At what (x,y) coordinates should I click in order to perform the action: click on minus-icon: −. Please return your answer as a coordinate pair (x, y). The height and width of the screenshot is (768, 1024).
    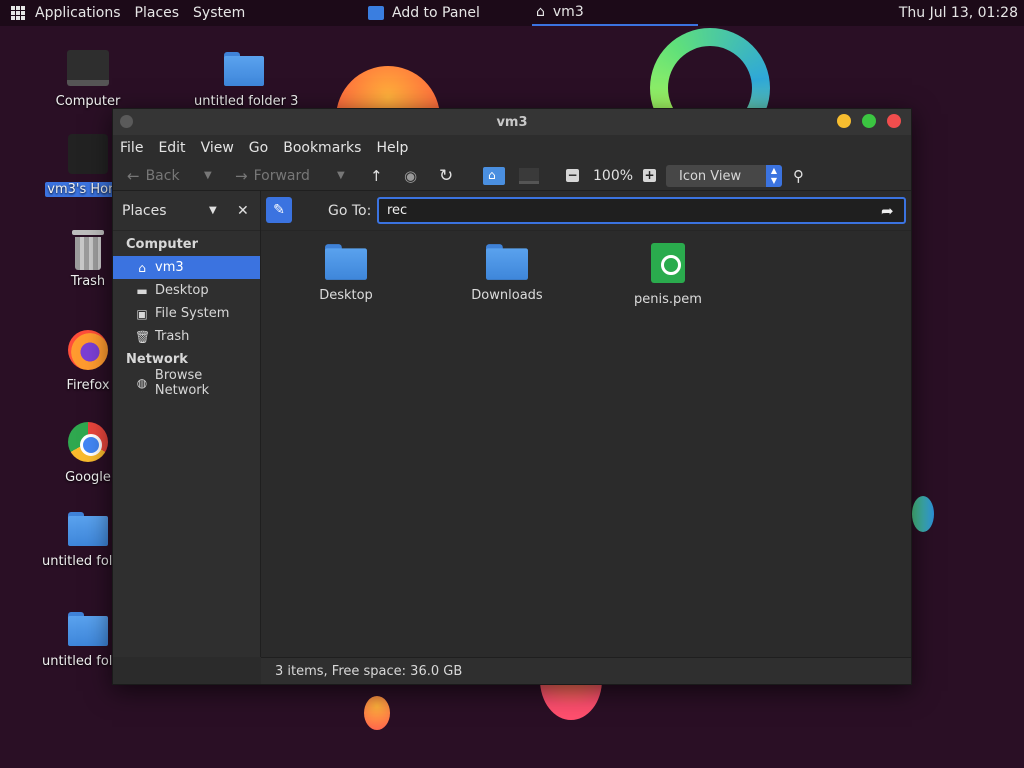
    Looking at the image, I should click on (572, 175).